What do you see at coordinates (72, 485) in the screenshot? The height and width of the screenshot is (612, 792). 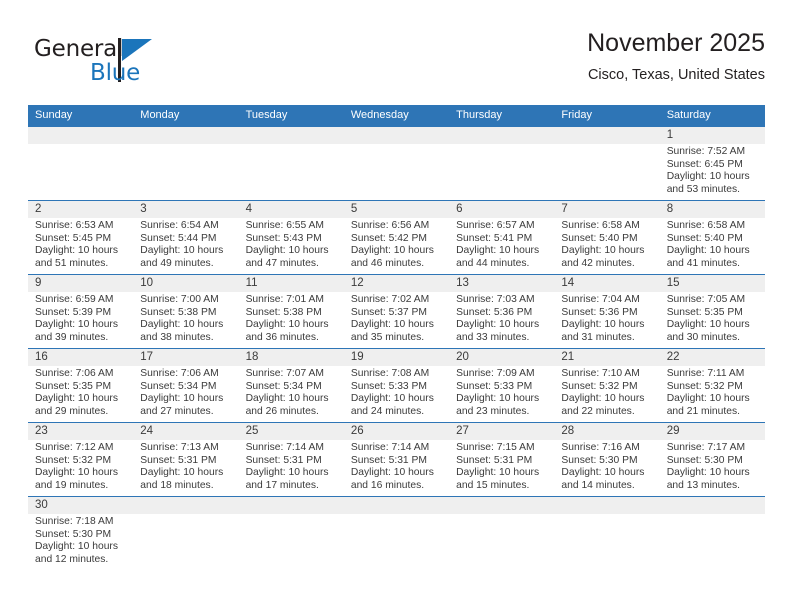 I see `daylight-text-line2: and 19 minutes.` at bounding box center [72, 485].